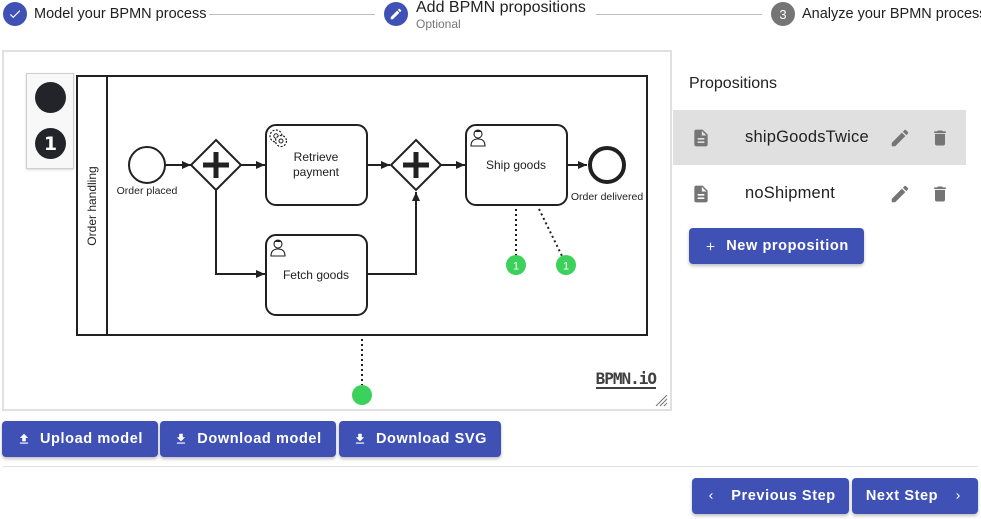 The height and width of the screenshot is (519, 981). Describe the element at coordinates (733, 83) in the screenshot. I see `propositions-title: Propositions` at that location.